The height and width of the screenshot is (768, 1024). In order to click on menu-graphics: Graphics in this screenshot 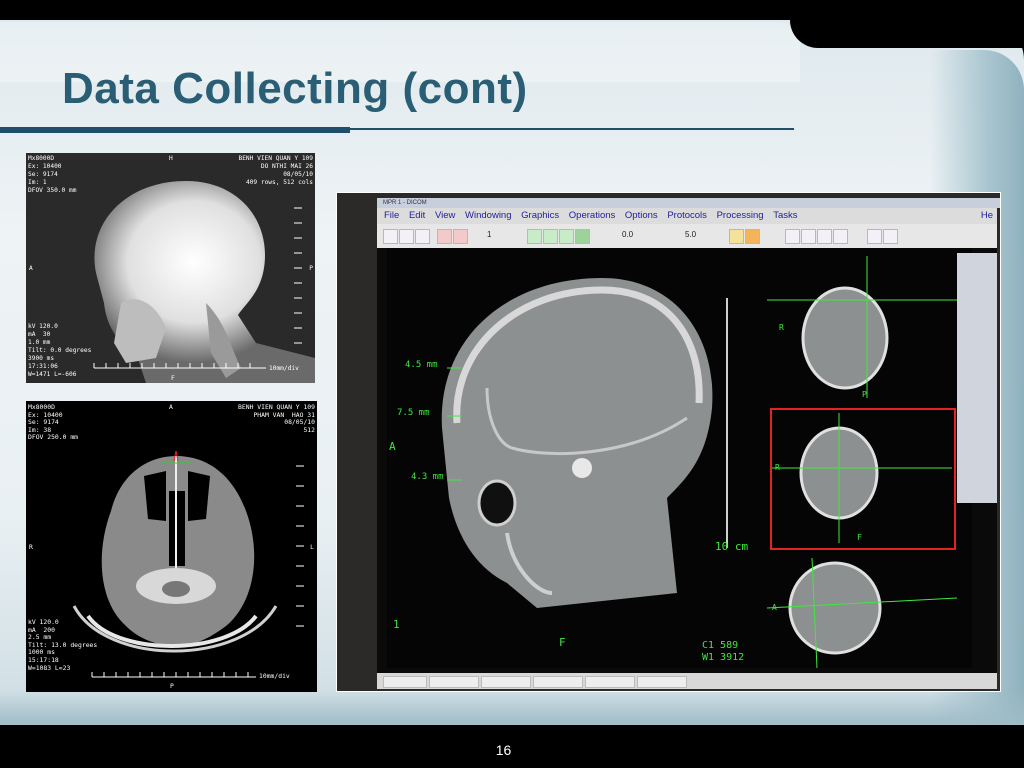, I will do `click(540, 216)`.